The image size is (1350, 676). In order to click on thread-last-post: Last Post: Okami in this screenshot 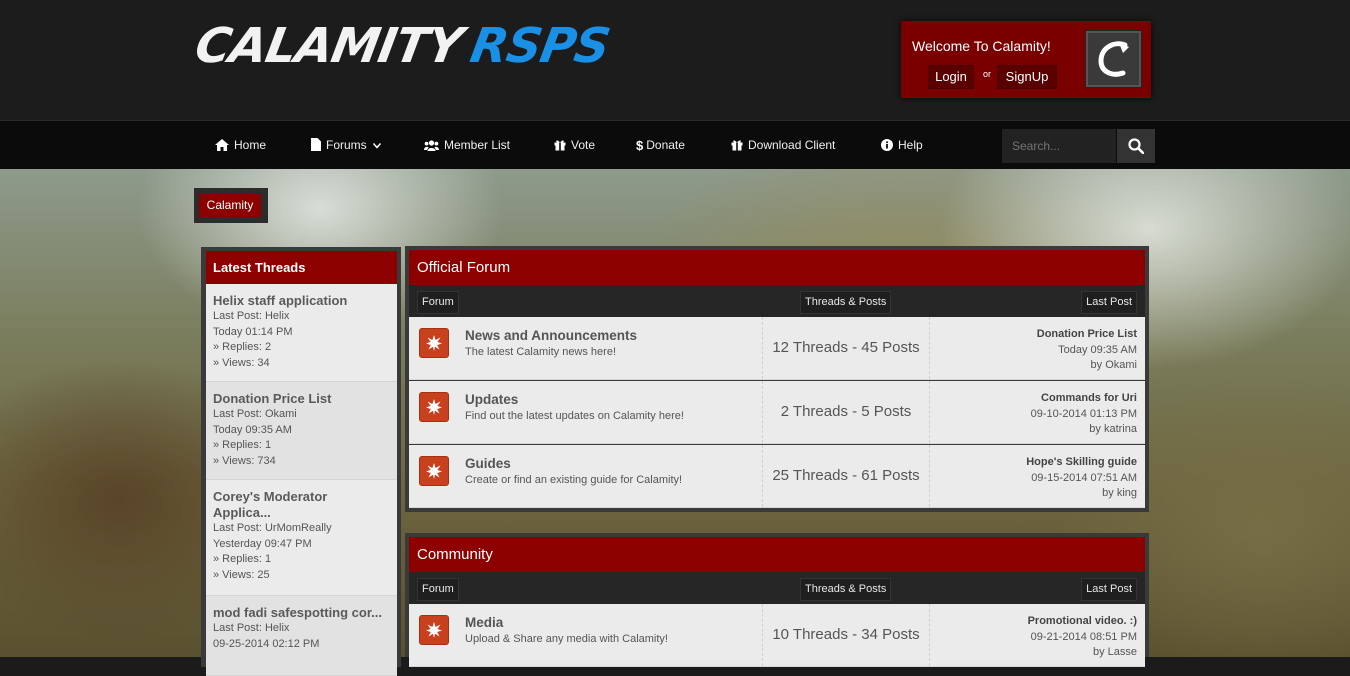, I will do `click(255, 414)`.